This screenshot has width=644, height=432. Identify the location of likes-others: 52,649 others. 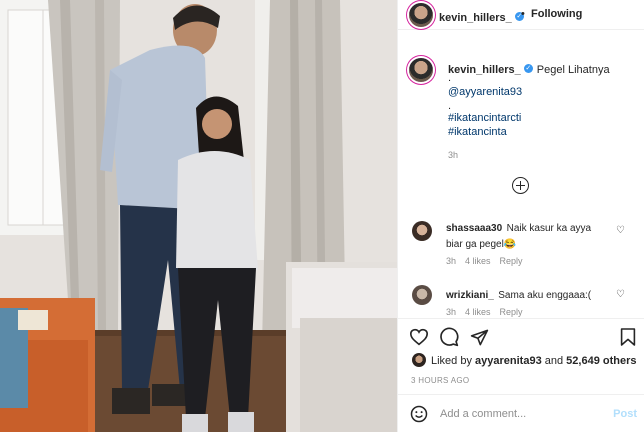
(601, 361).